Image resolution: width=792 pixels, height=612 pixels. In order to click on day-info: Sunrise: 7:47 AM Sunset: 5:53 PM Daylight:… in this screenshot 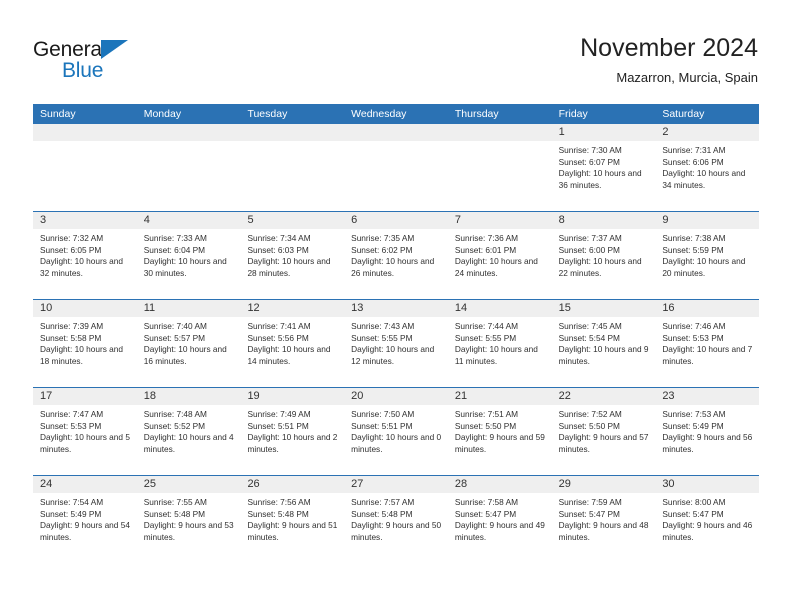, I will do `click(85, 430)`.